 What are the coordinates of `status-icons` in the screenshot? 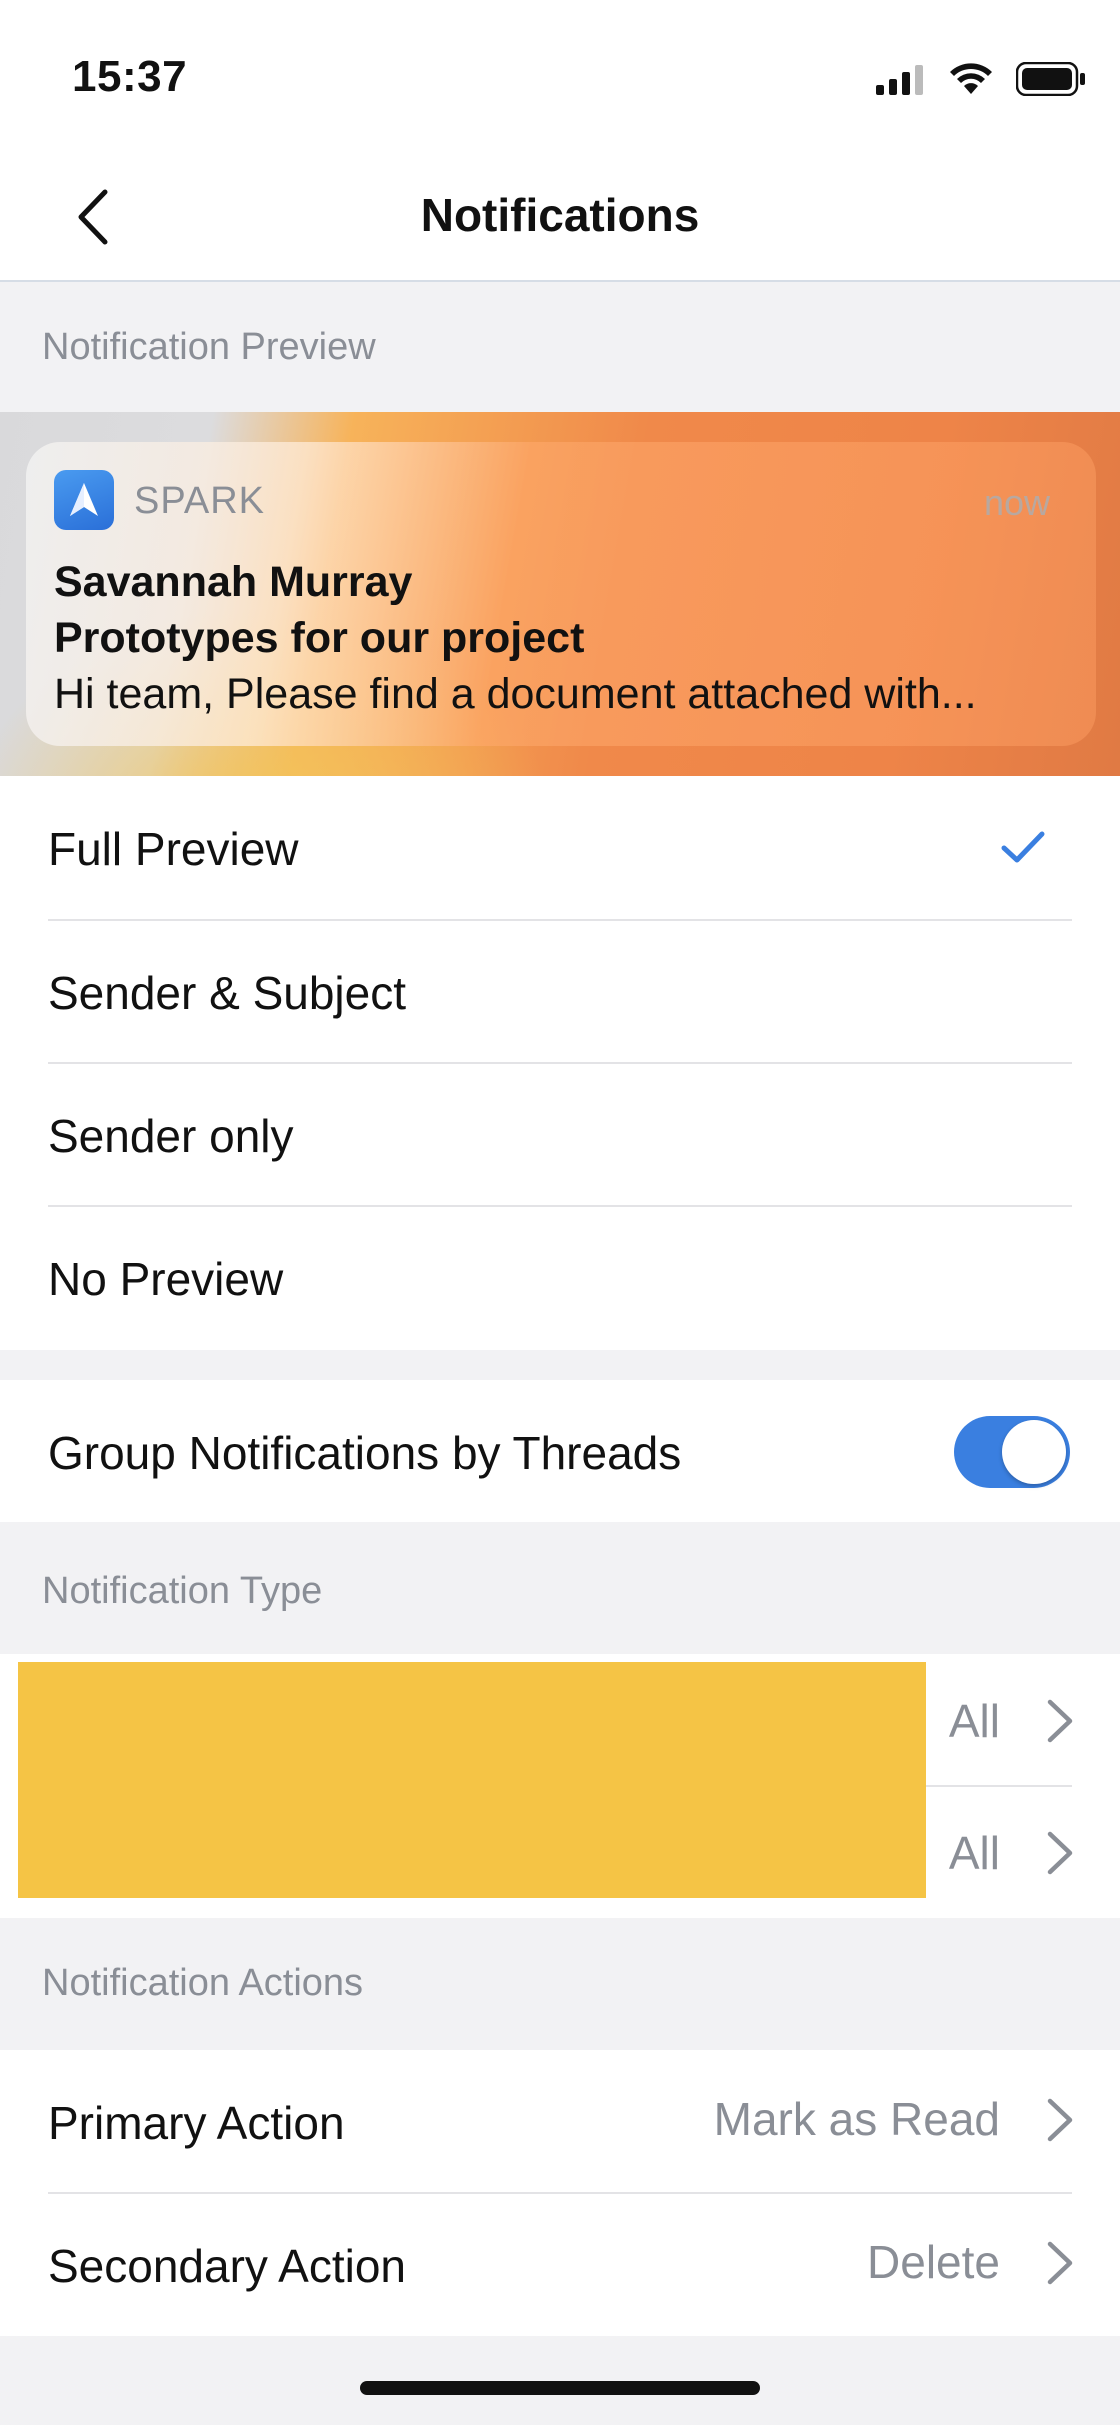 It's located at (981, 79).